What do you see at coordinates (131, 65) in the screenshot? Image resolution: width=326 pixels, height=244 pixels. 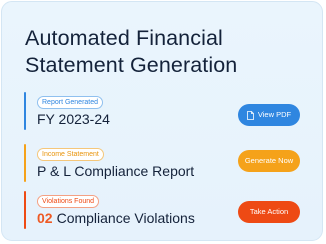 I see `card-title-line-2: Statement Generation` at bounding box center [131, 65].